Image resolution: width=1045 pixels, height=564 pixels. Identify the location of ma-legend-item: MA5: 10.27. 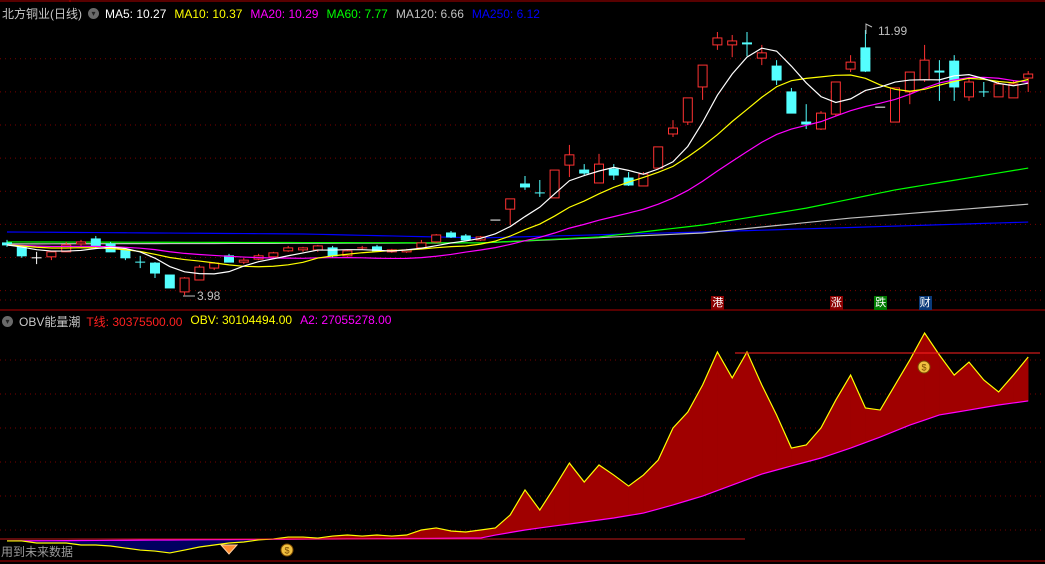
(136, 13).